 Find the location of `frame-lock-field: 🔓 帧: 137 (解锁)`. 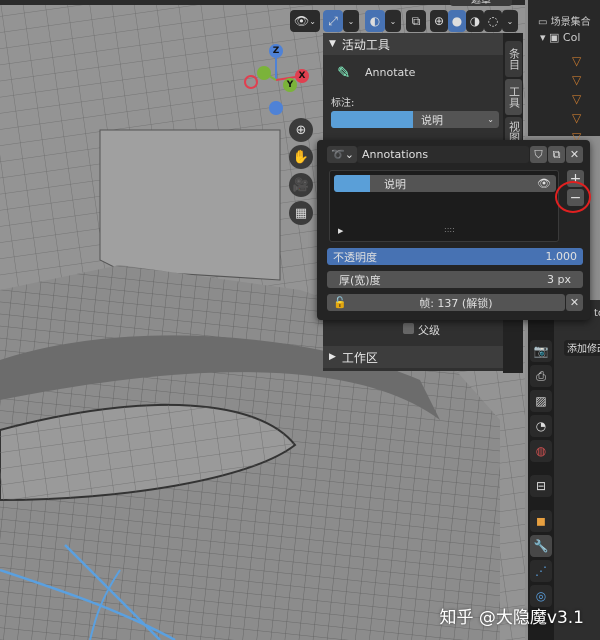

frame-lock-field: 🔓 帧: 137 (解锁) is located at coordinates (446, 302).